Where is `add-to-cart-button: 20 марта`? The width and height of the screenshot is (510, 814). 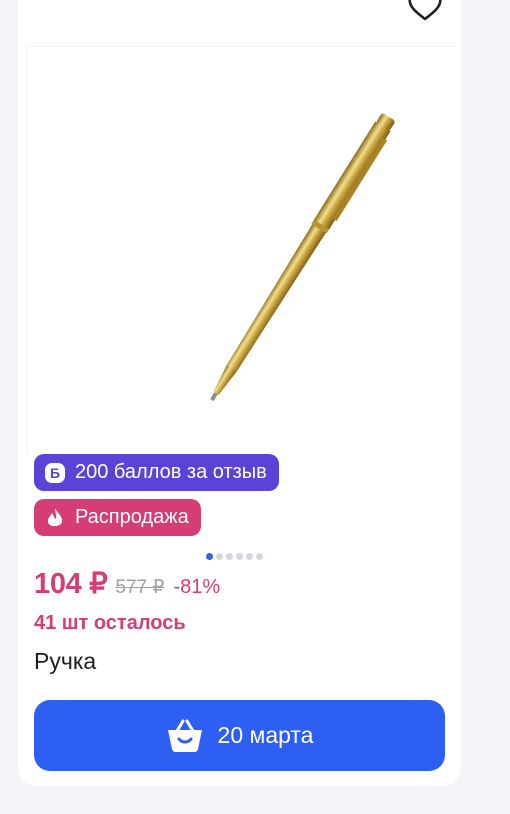 add-to-cart-button: 20 марта is located at coordinates (239, 735).